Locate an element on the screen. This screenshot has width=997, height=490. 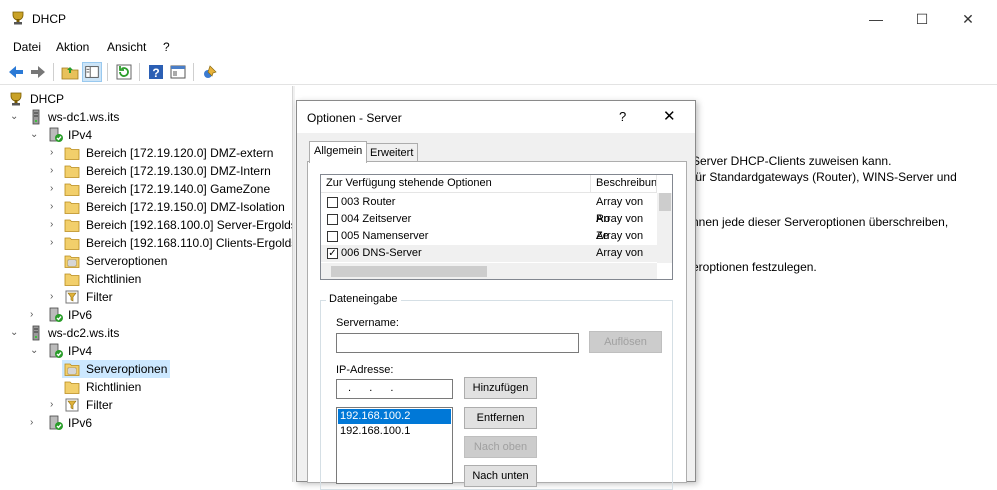
ip-address-input: . . . is located at coordinates (394, 389).